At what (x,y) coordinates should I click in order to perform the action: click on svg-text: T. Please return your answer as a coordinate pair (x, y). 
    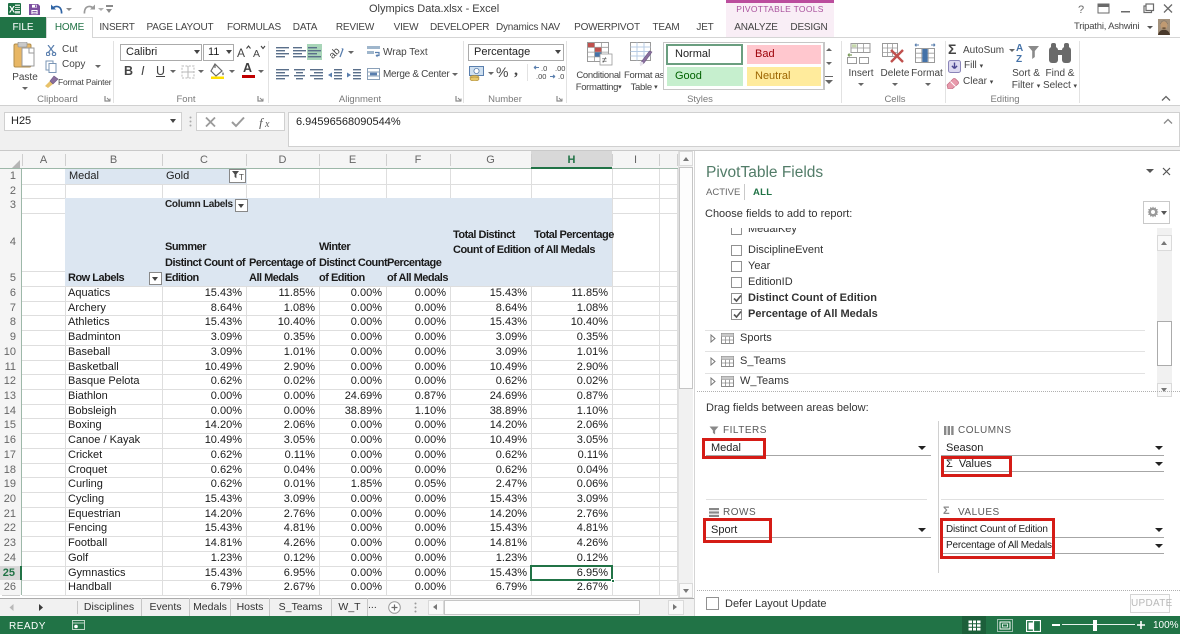
    Looking at the image, I should click on (241, 177).